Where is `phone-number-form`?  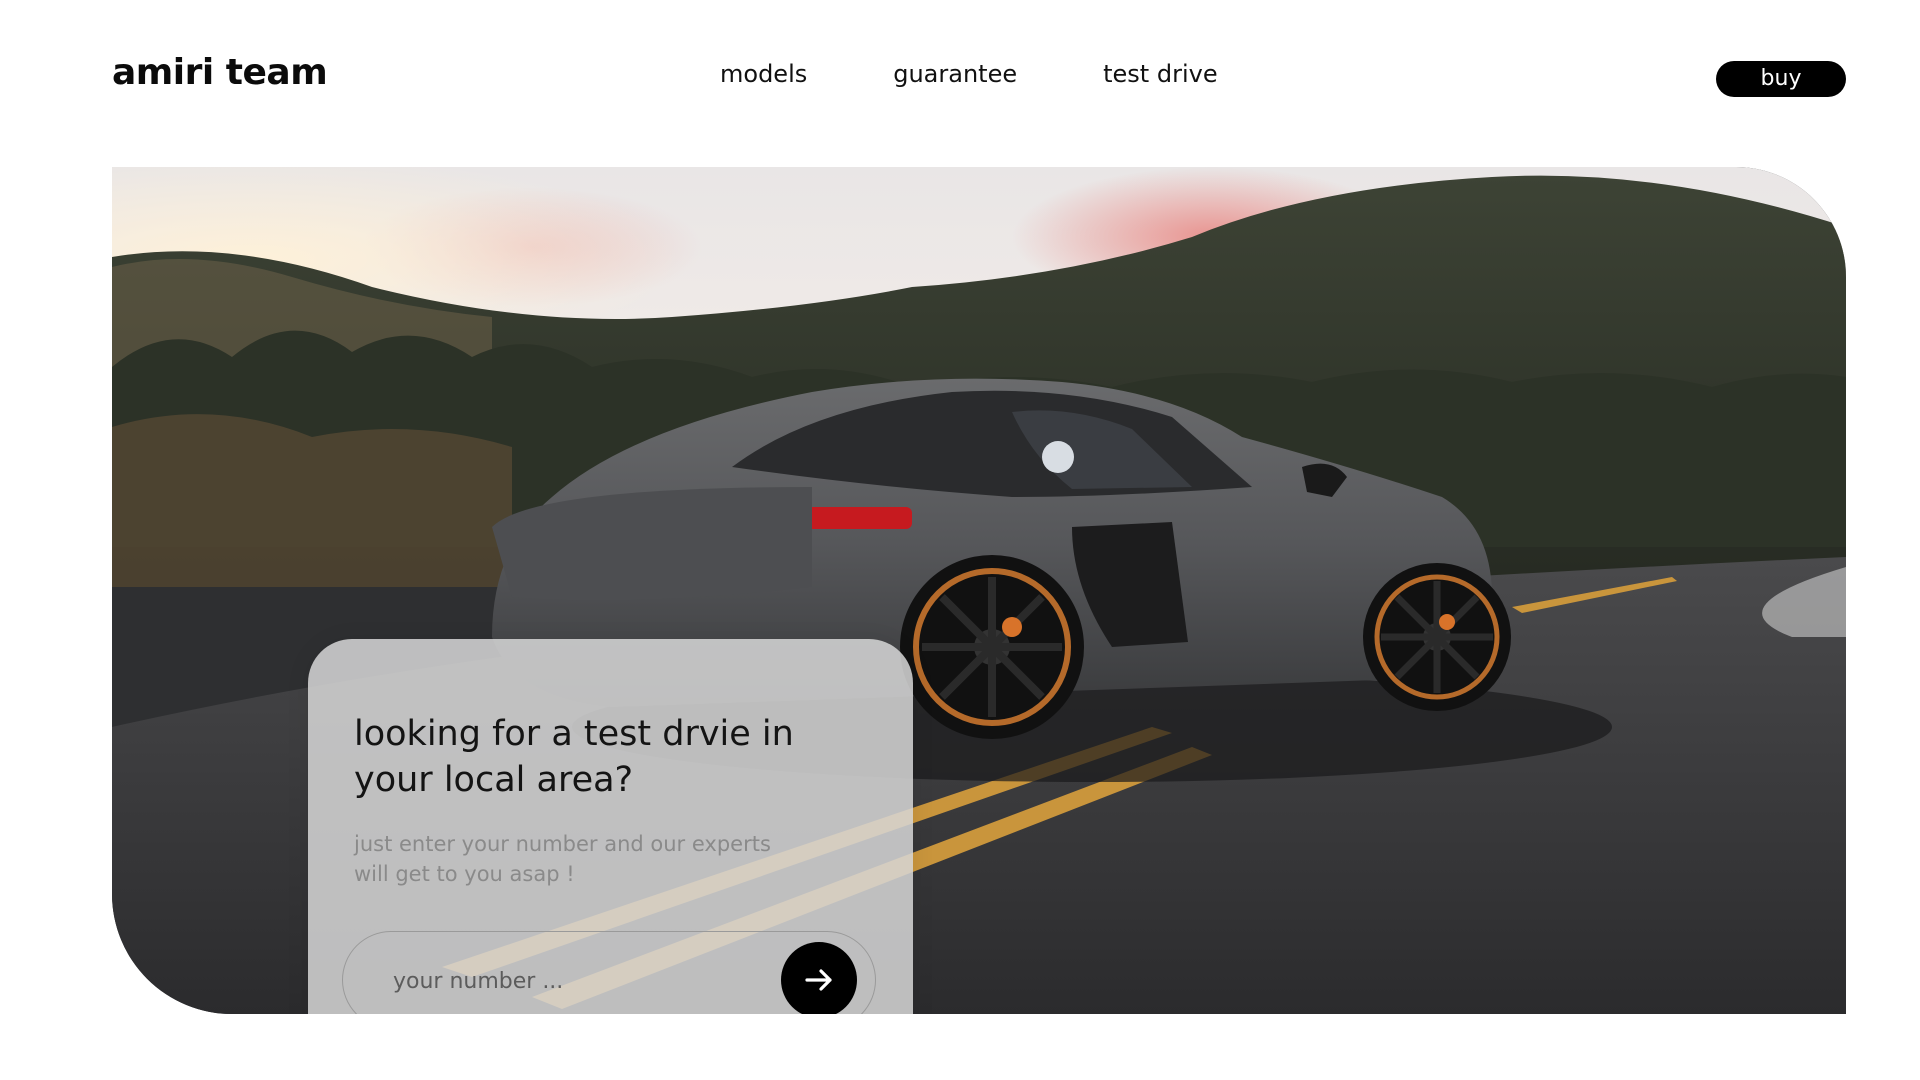 phone-number-form is located at coordinates (609, 972).